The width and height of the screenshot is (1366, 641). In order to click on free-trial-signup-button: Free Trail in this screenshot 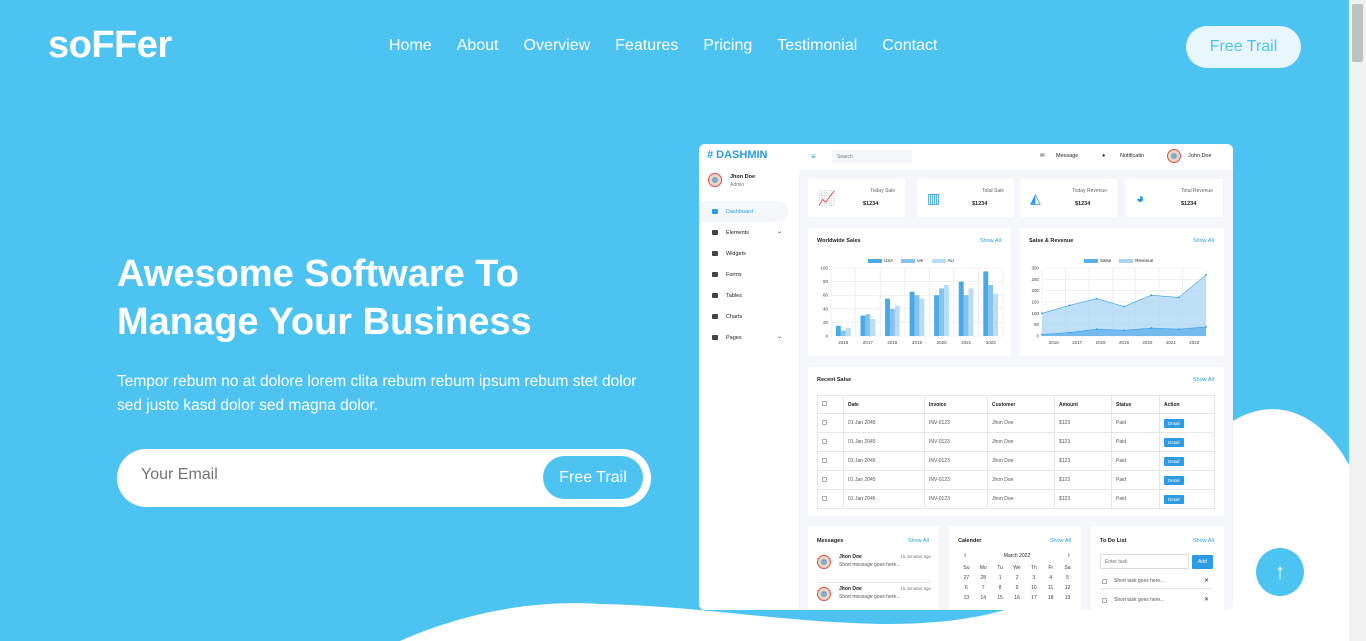, I will do `click(593, 477)`.